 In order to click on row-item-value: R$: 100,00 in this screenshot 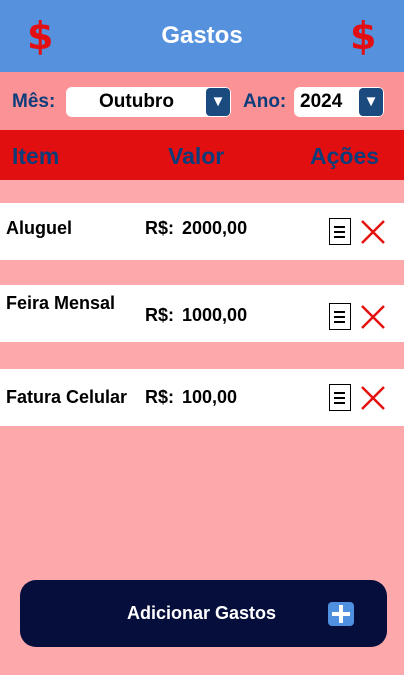, I will do `click(191, 397)`.